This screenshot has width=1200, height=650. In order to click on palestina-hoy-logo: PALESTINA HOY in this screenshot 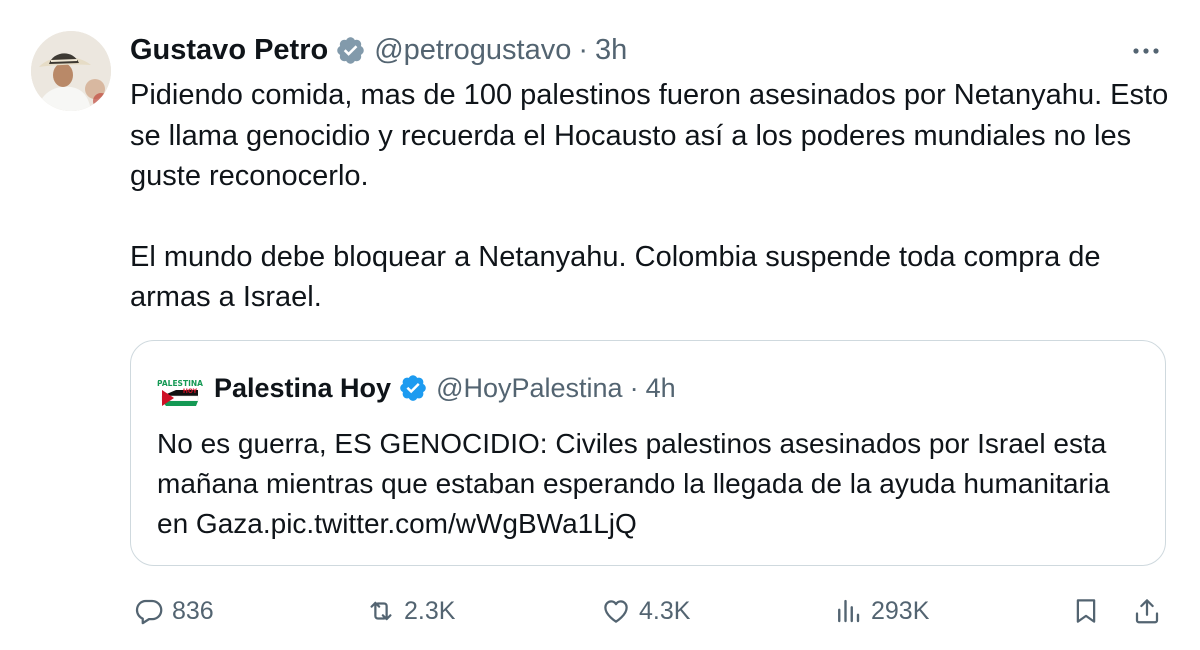, I will do `click(180, 390)`.